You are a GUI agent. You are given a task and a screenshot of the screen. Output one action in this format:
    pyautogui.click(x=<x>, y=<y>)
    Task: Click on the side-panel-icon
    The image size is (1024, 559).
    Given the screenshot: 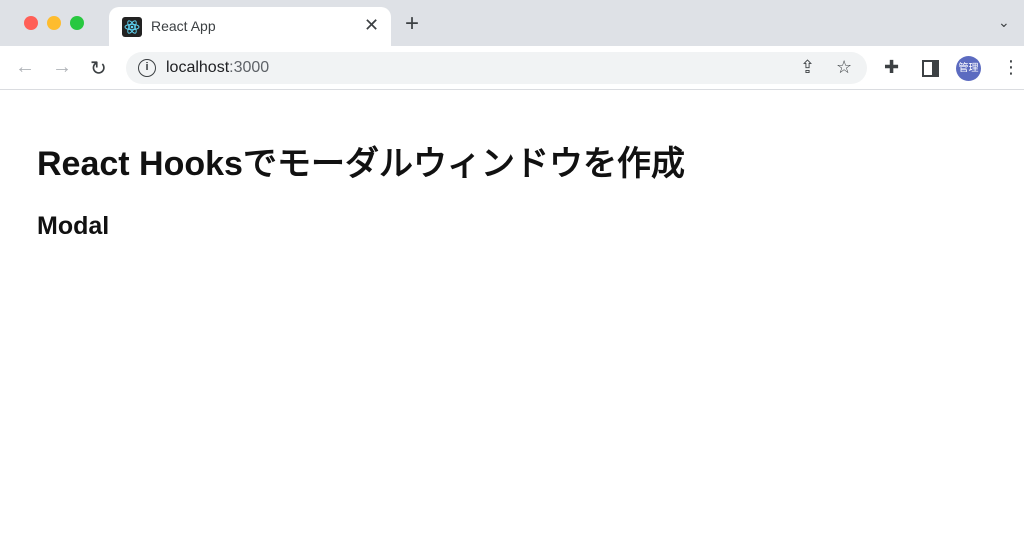 What is the action you would take?
    pyautogui.click(x=930, y=68)
    